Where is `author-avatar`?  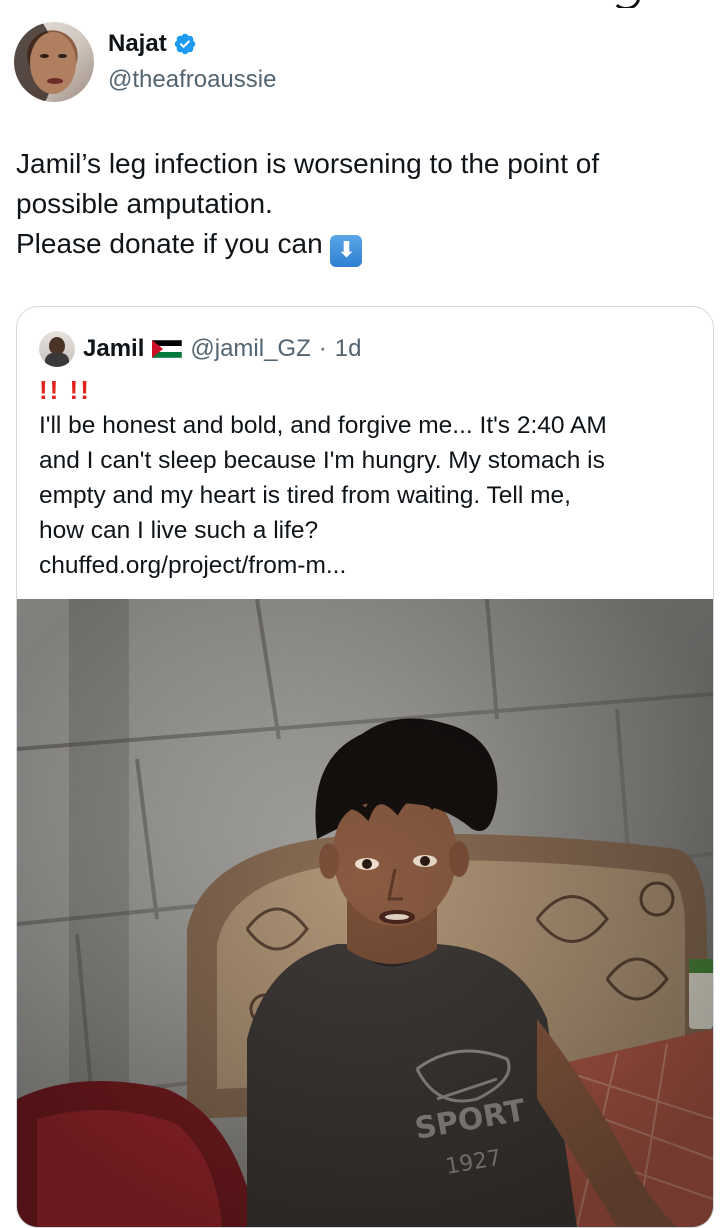
author-avatar is located at coordinates (54, 62).